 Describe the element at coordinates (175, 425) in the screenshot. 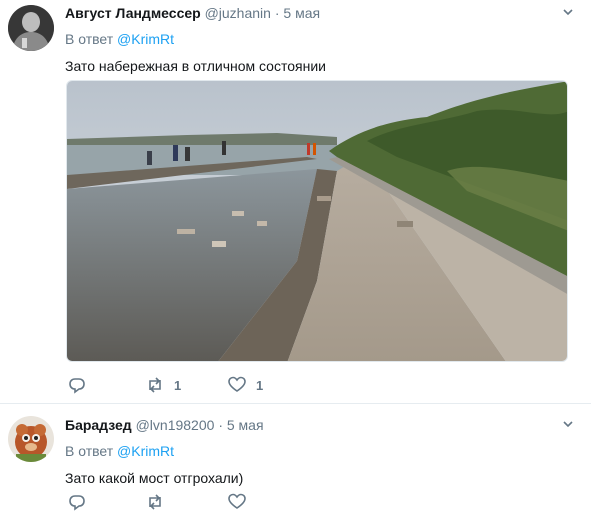

I see `author-handle: @lvn198200` at that location.